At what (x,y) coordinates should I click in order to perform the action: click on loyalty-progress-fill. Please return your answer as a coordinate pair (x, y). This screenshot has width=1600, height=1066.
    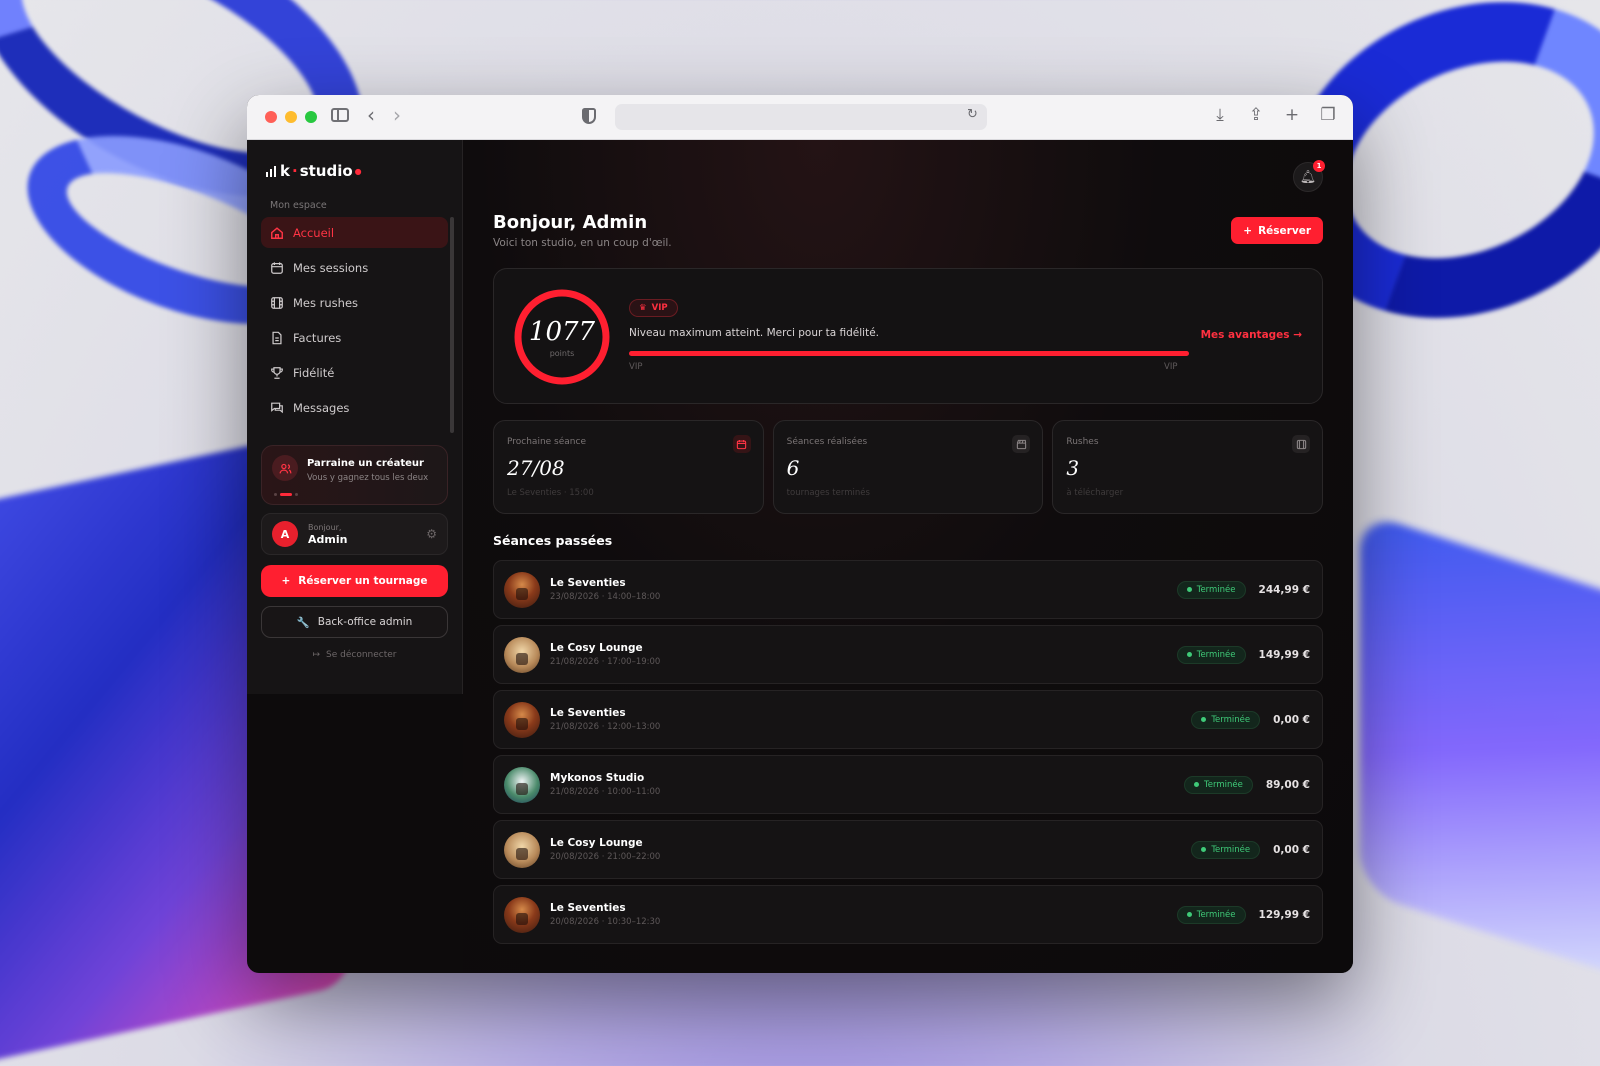
    Looking at the image, I should click on (909, 353).